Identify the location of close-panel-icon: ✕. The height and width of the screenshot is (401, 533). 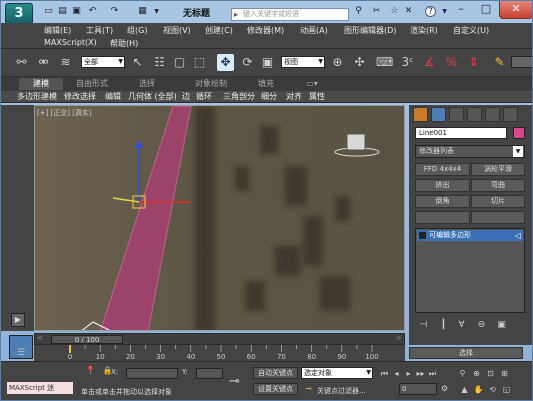
(408, 11).